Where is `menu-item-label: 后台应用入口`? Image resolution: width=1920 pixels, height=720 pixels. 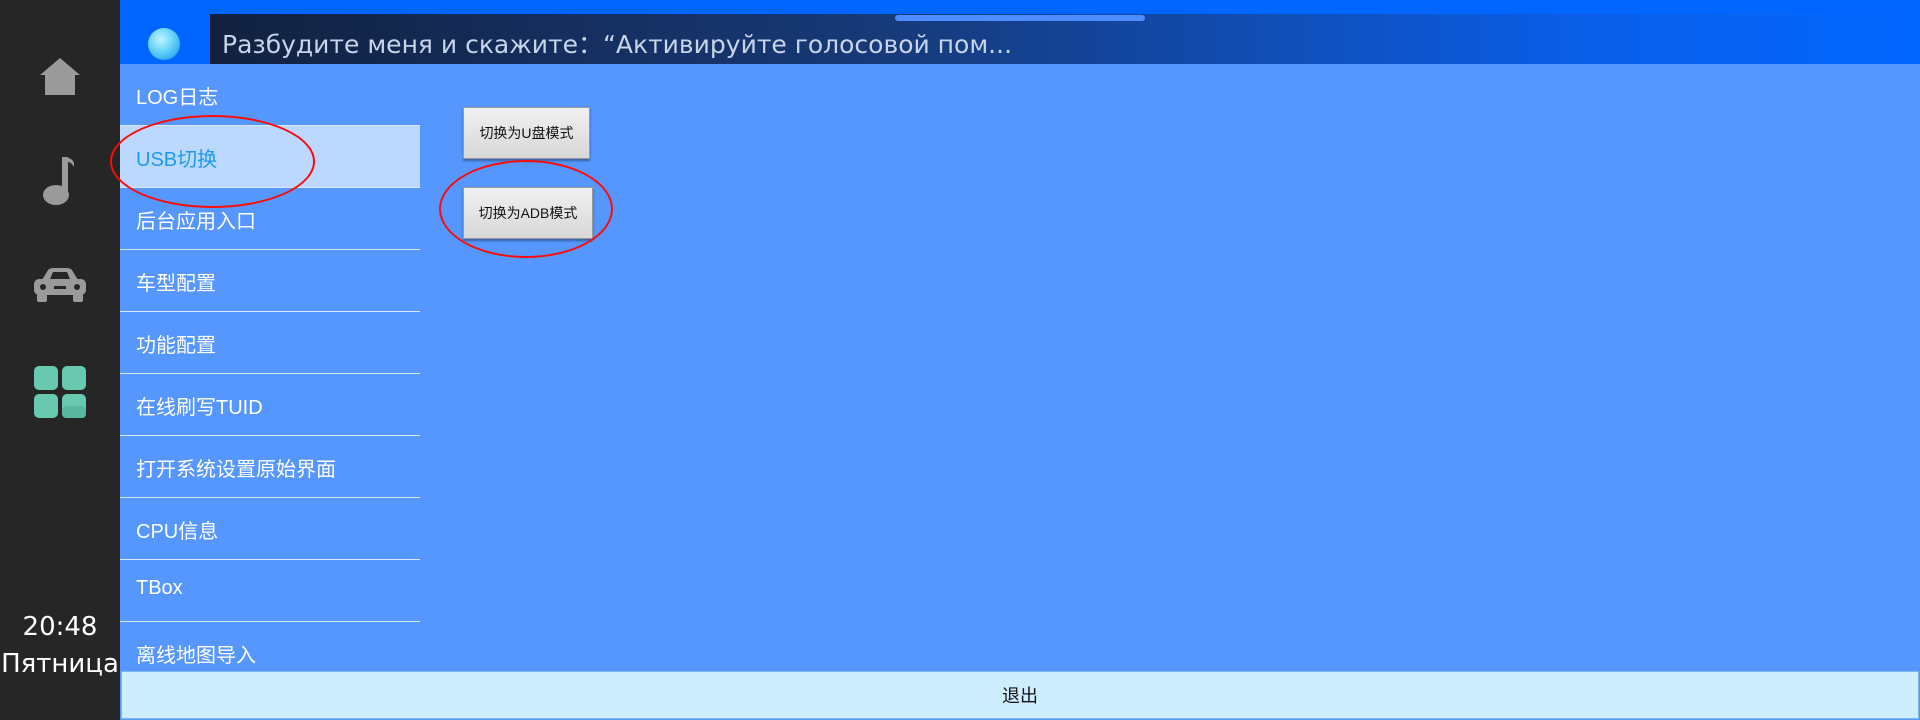 menu-item-label: 后台应用入口 is located at coordinates (196, 222).